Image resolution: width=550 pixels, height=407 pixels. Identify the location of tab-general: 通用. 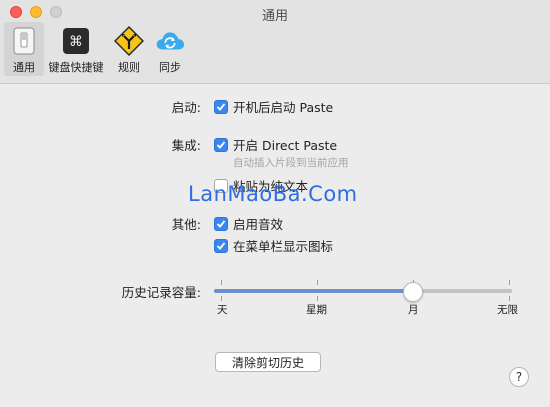
(24, 49).